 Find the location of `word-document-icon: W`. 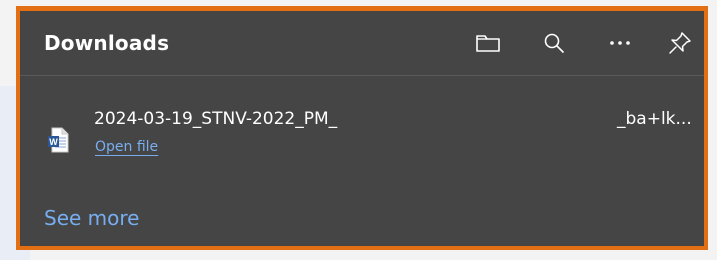

word-document-icon: W is located at coordinates (58, 140).